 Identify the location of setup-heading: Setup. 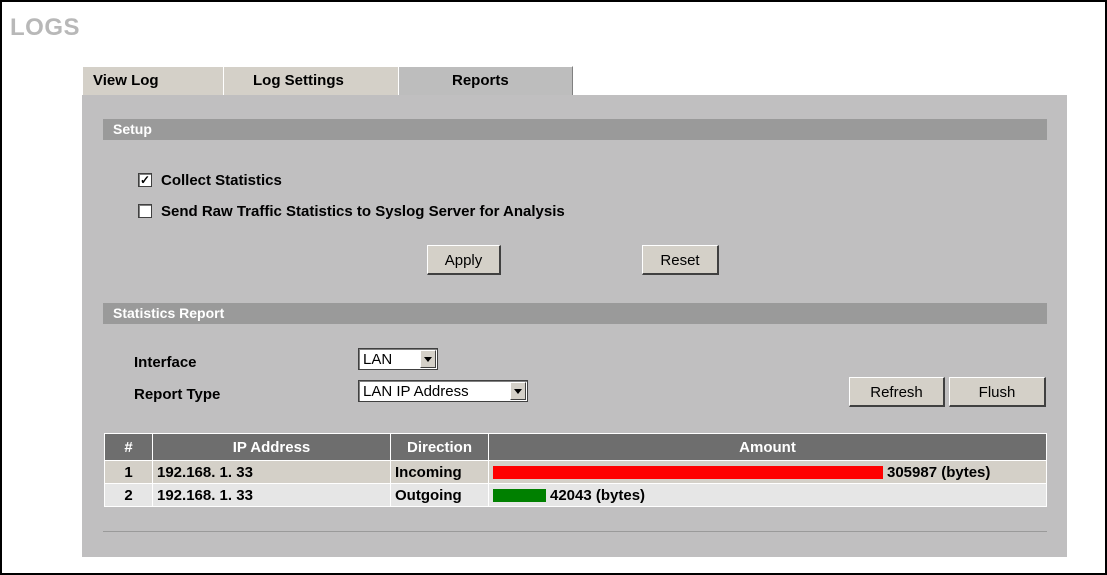
(575, 129).